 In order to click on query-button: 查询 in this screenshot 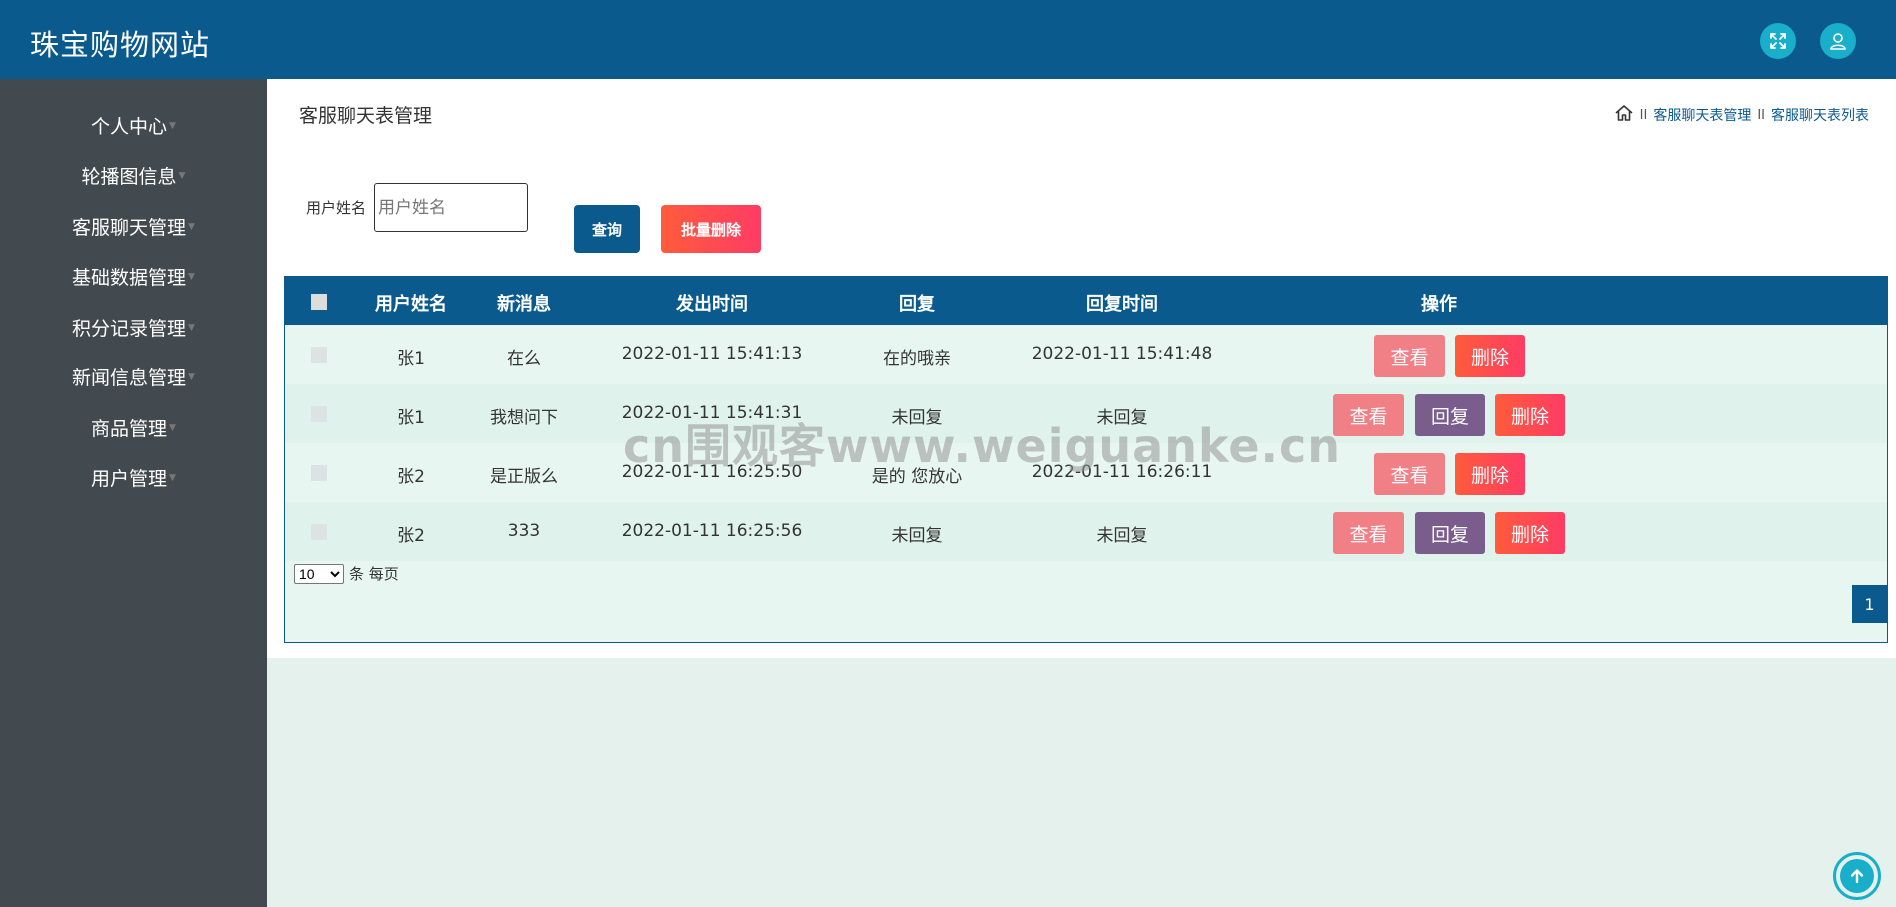, I will do `click(607, 229)`.